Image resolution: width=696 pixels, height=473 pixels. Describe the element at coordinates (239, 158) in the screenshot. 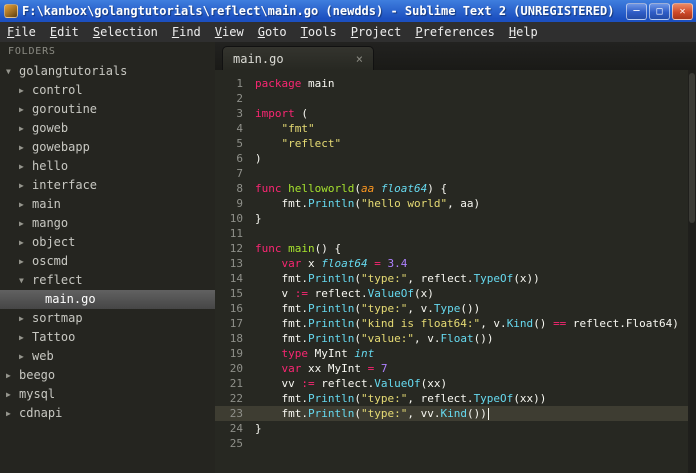

I see `line-number: 6` at that location.